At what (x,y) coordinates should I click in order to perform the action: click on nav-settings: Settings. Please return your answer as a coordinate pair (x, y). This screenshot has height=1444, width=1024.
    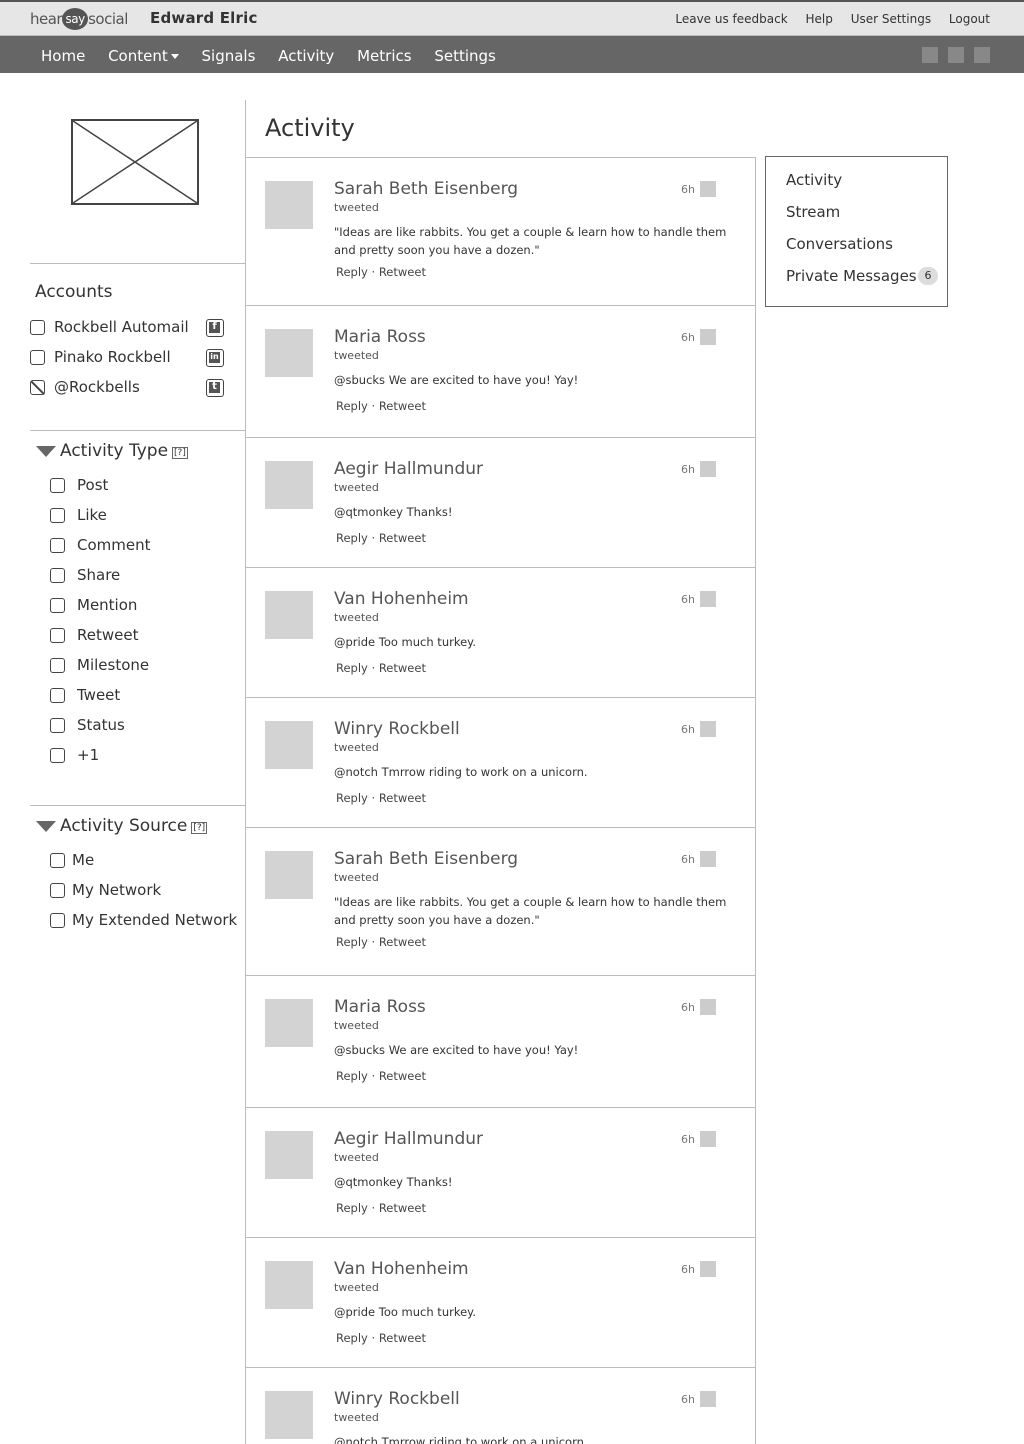
    Looking at the image, I should click on (465, 56).